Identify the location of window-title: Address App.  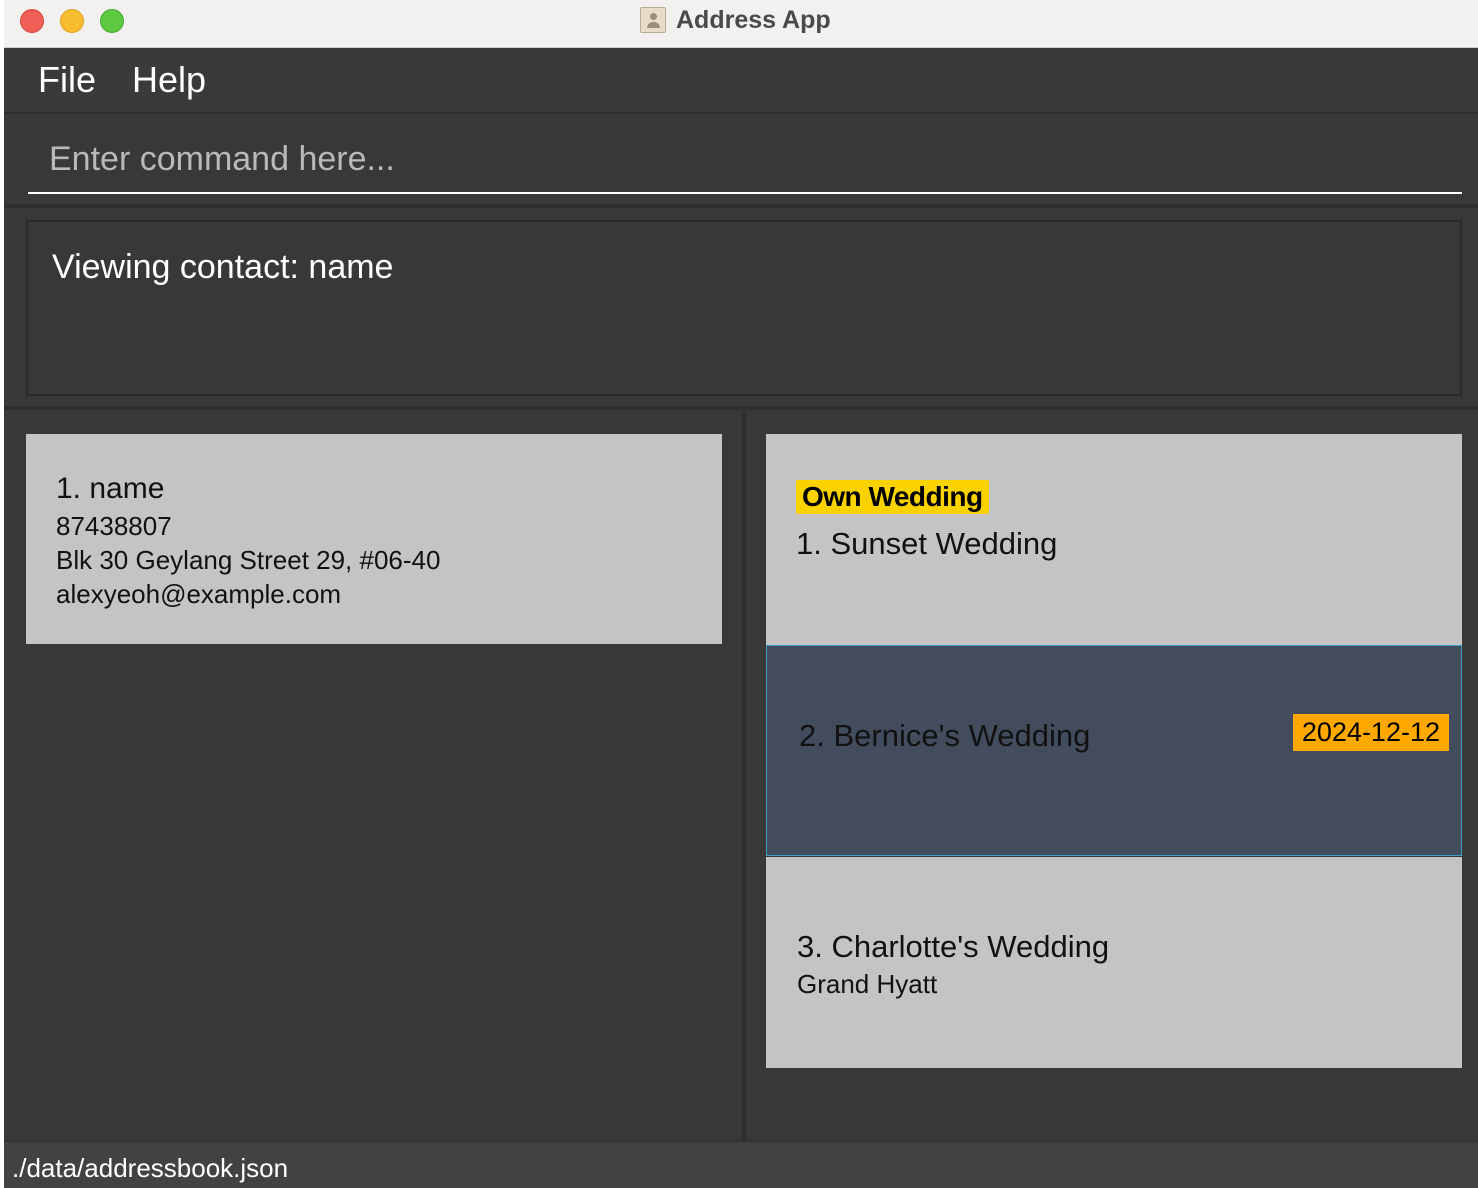
(753, 19).